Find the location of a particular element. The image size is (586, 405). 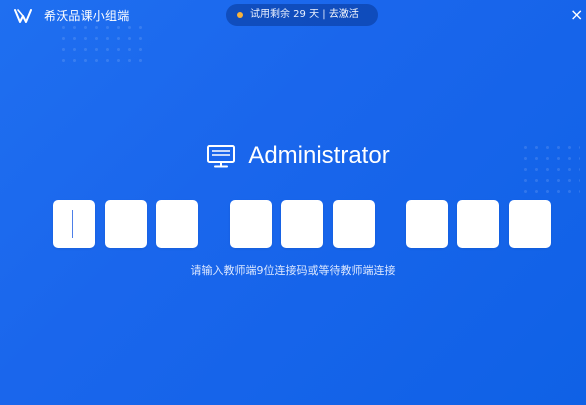

monitor-icon is located at coordinates (221, 156).